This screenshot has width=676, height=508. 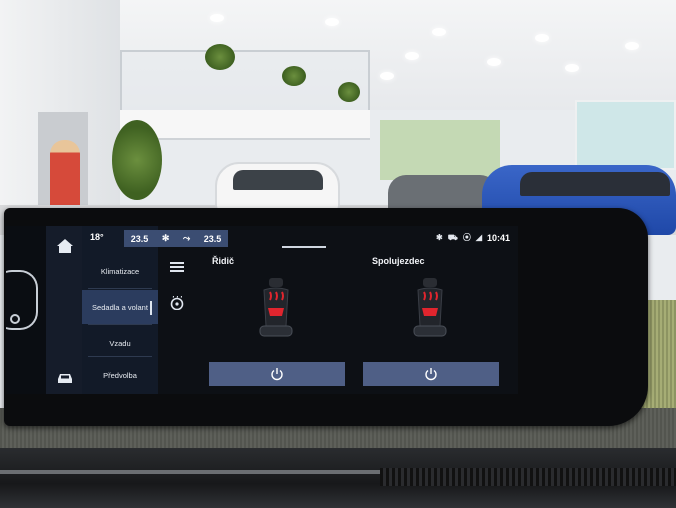 I want to click on fan-icon: ✻, so click(x=165, y=238).